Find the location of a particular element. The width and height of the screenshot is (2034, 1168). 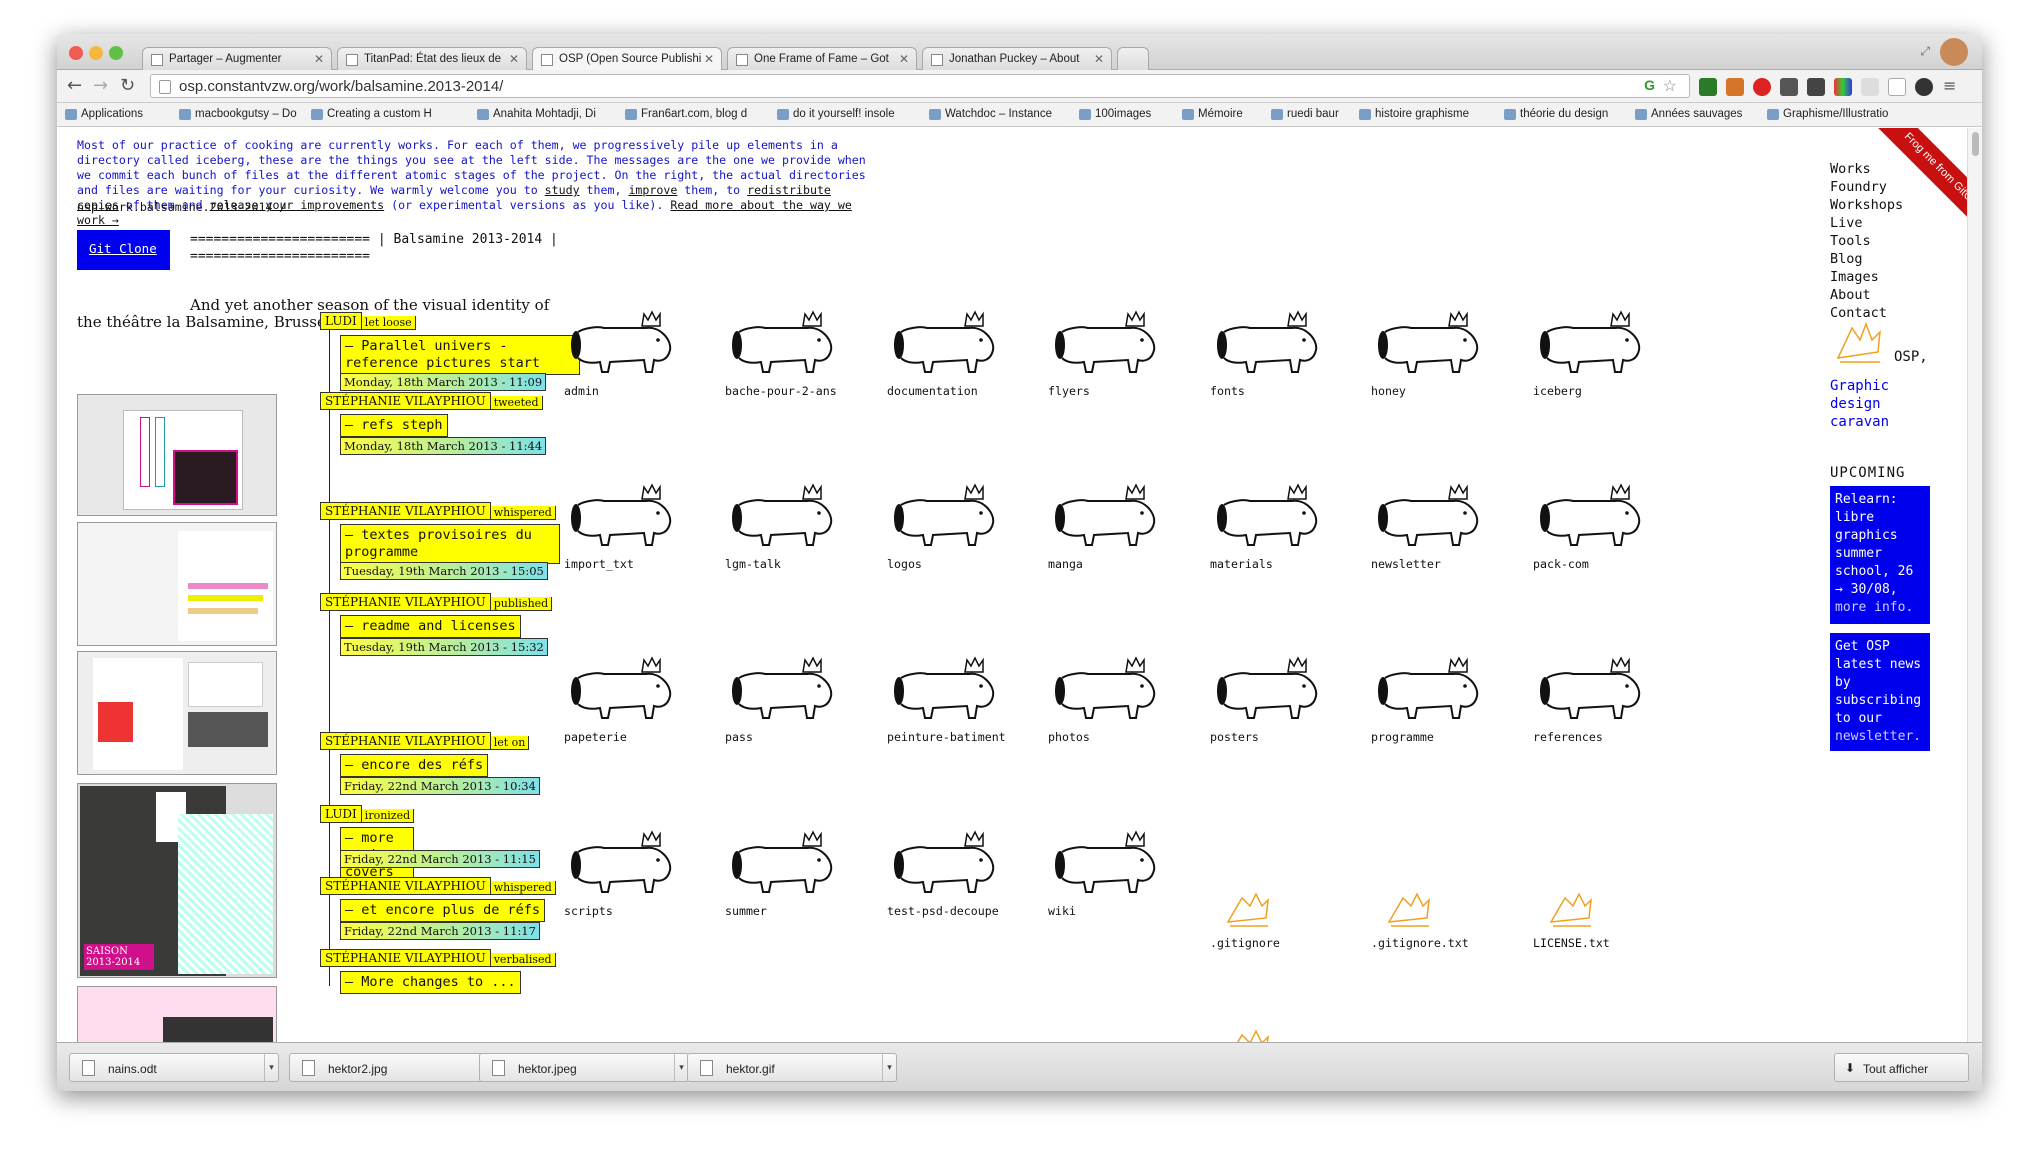

nav-item-about: About is located at coordinates (1866, 295).